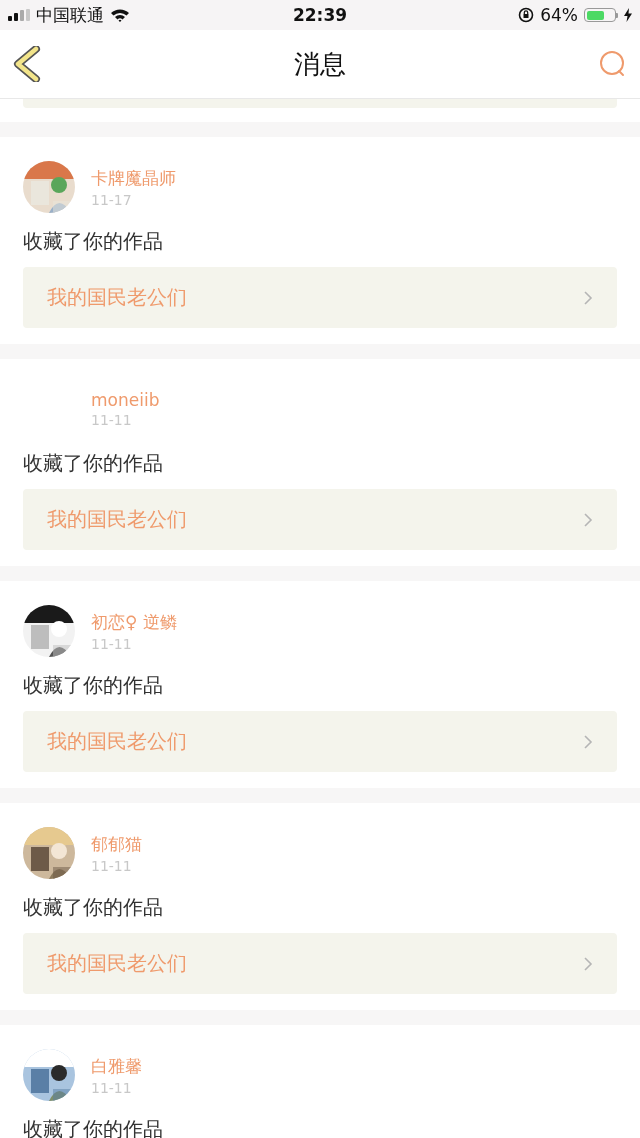 This screenshot has width=640, height=1138. Describe the element at coordinates (27, 64) in the screenshot. I see `back-button` at that location.